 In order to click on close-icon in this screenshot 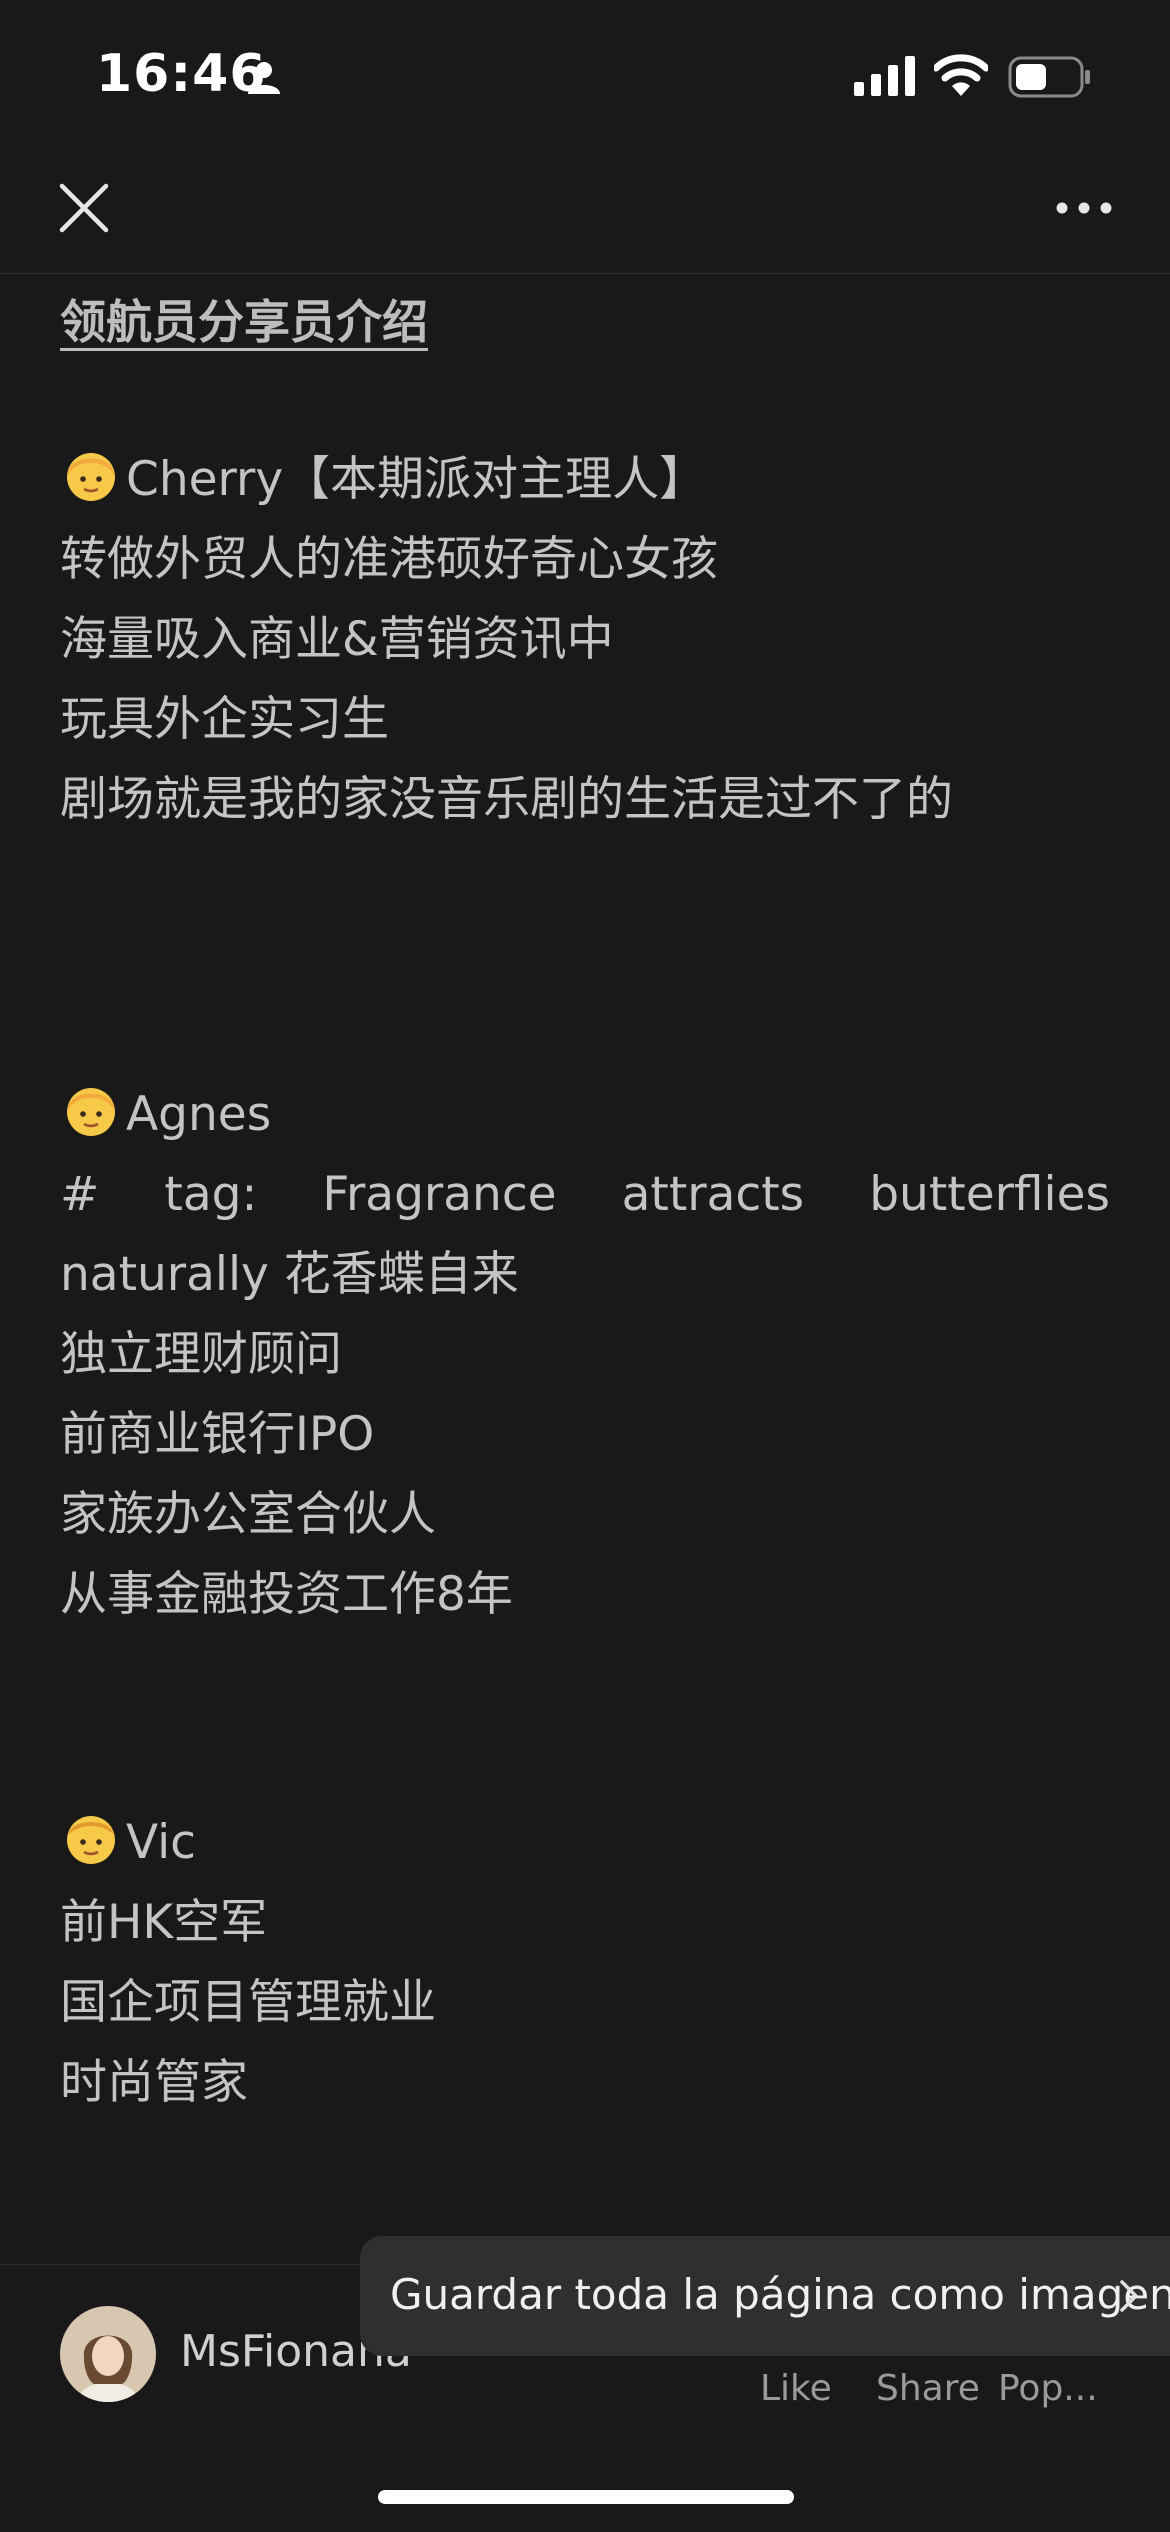, I will do `click(84, 208)`.